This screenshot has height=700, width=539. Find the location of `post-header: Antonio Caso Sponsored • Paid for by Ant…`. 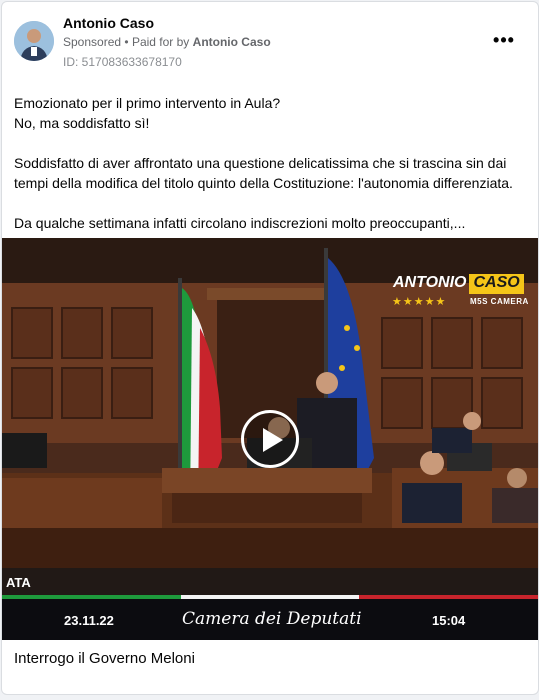

post-header: Antonio Caso Sponsored • Paid for by Ant… is located at coordinates (270, 42).